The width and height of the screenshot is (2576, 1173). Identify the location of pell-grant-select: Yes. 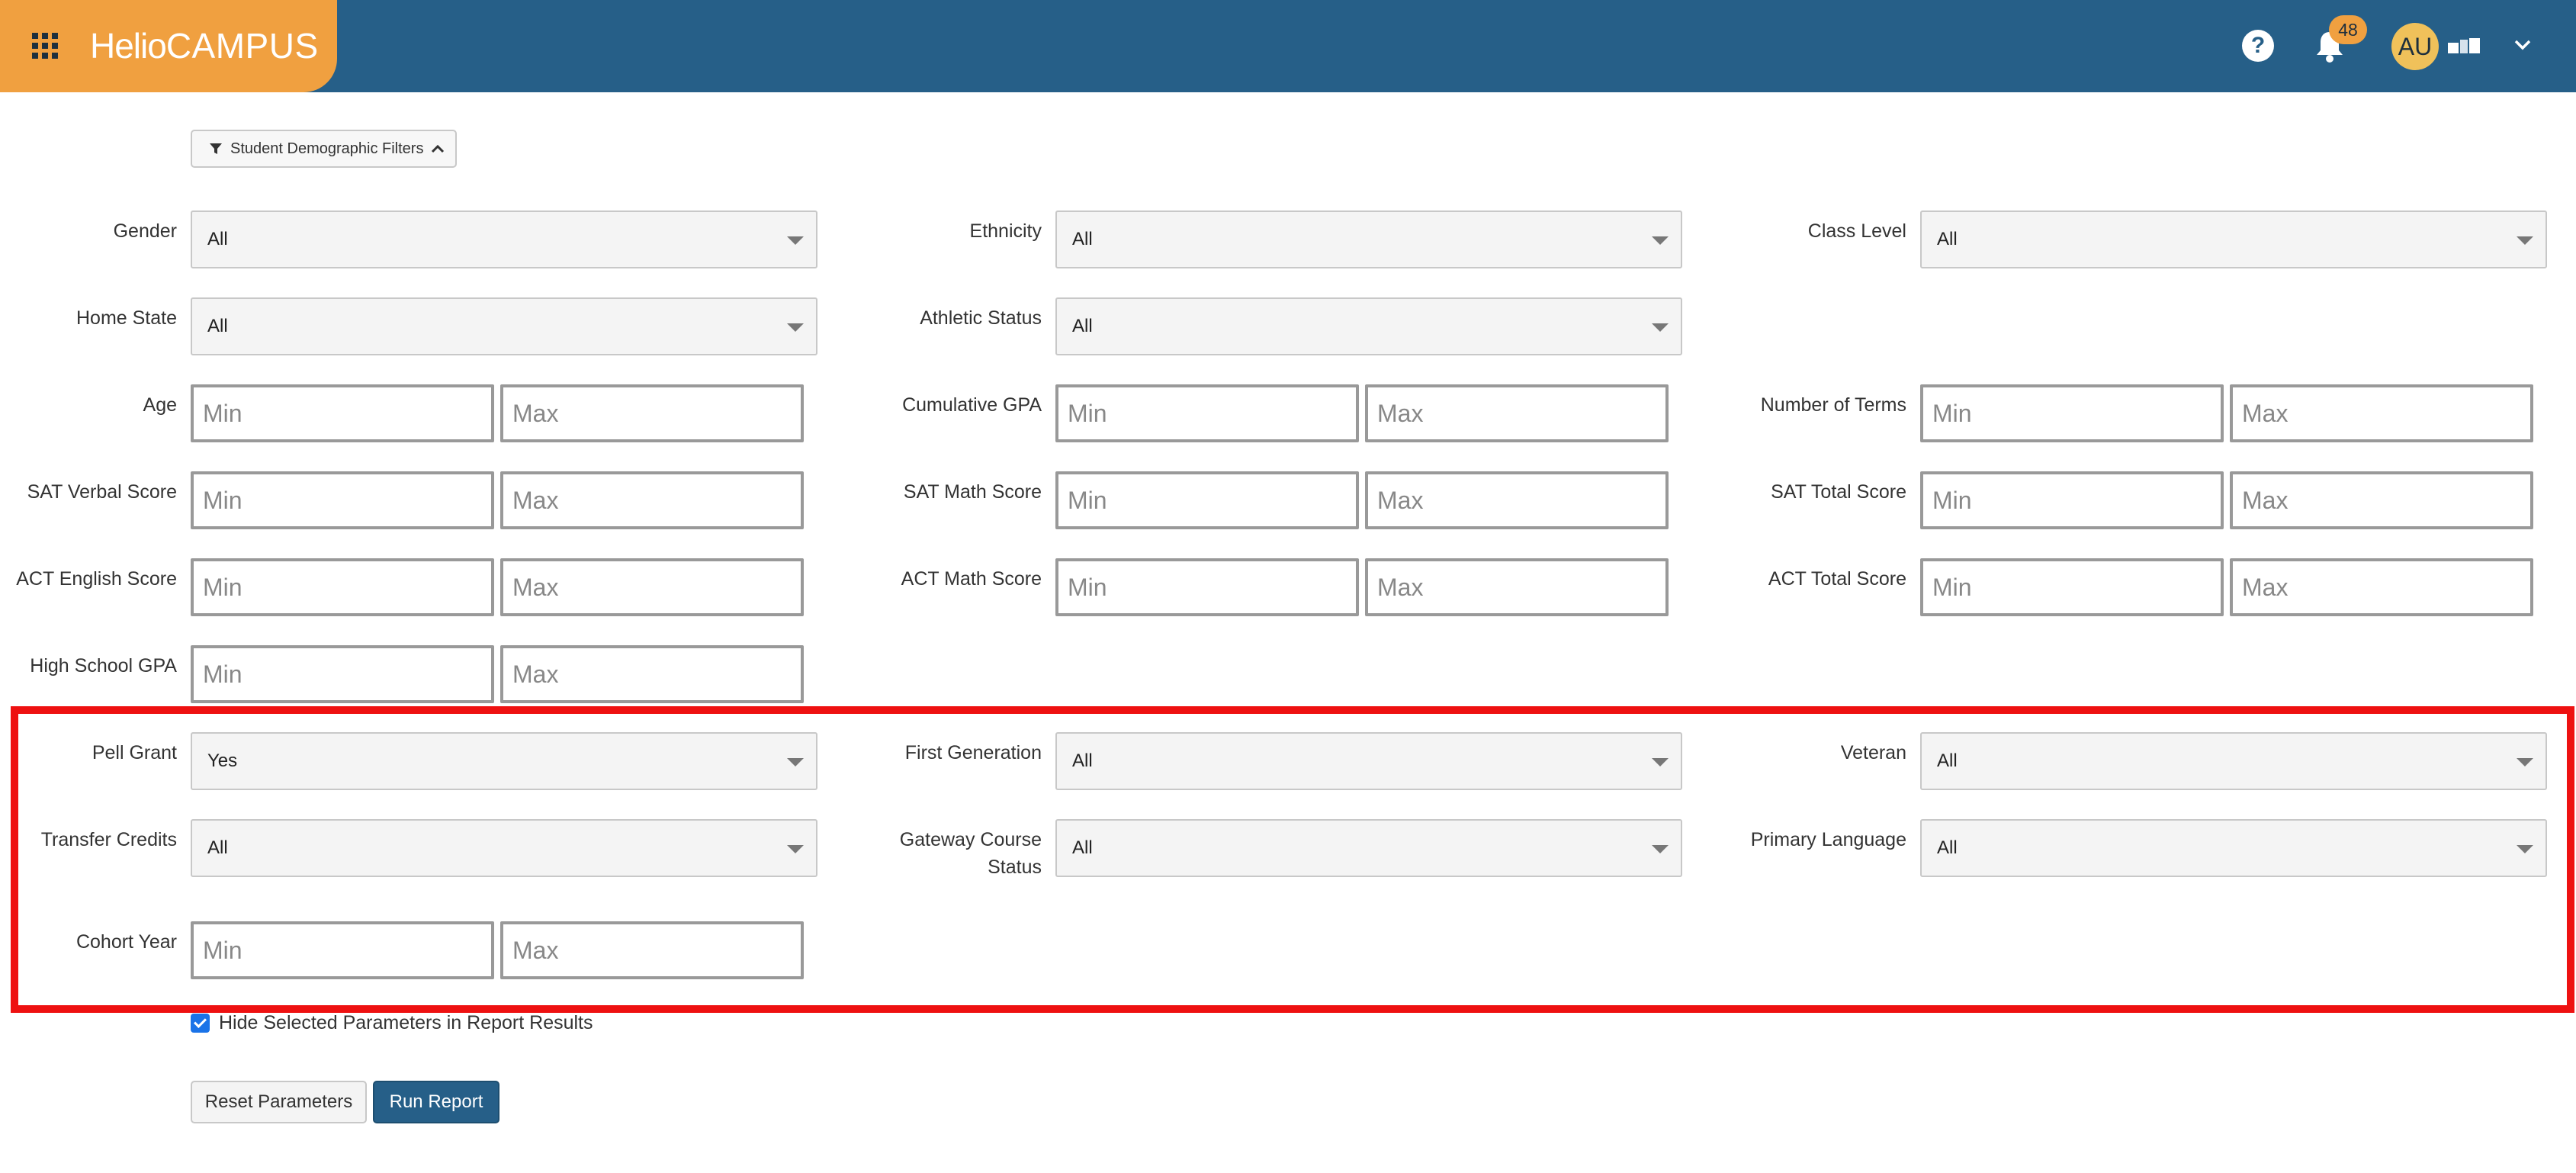
(504, 761).